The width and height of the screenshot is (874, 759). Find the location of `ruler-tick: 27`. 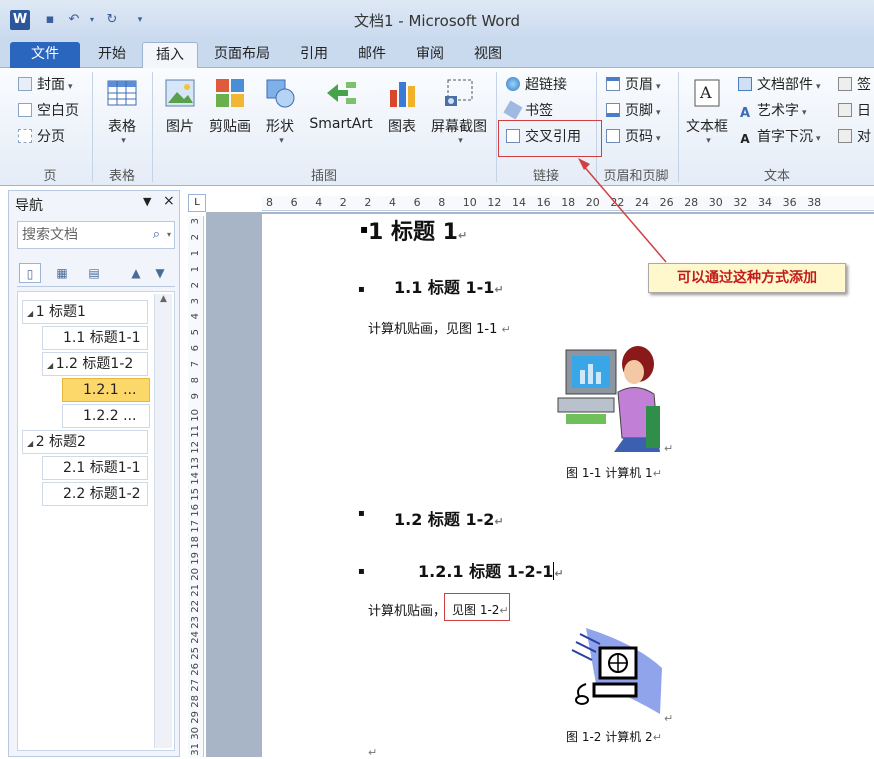

ruler-tick: 27 is located at coordinates (195, 685).